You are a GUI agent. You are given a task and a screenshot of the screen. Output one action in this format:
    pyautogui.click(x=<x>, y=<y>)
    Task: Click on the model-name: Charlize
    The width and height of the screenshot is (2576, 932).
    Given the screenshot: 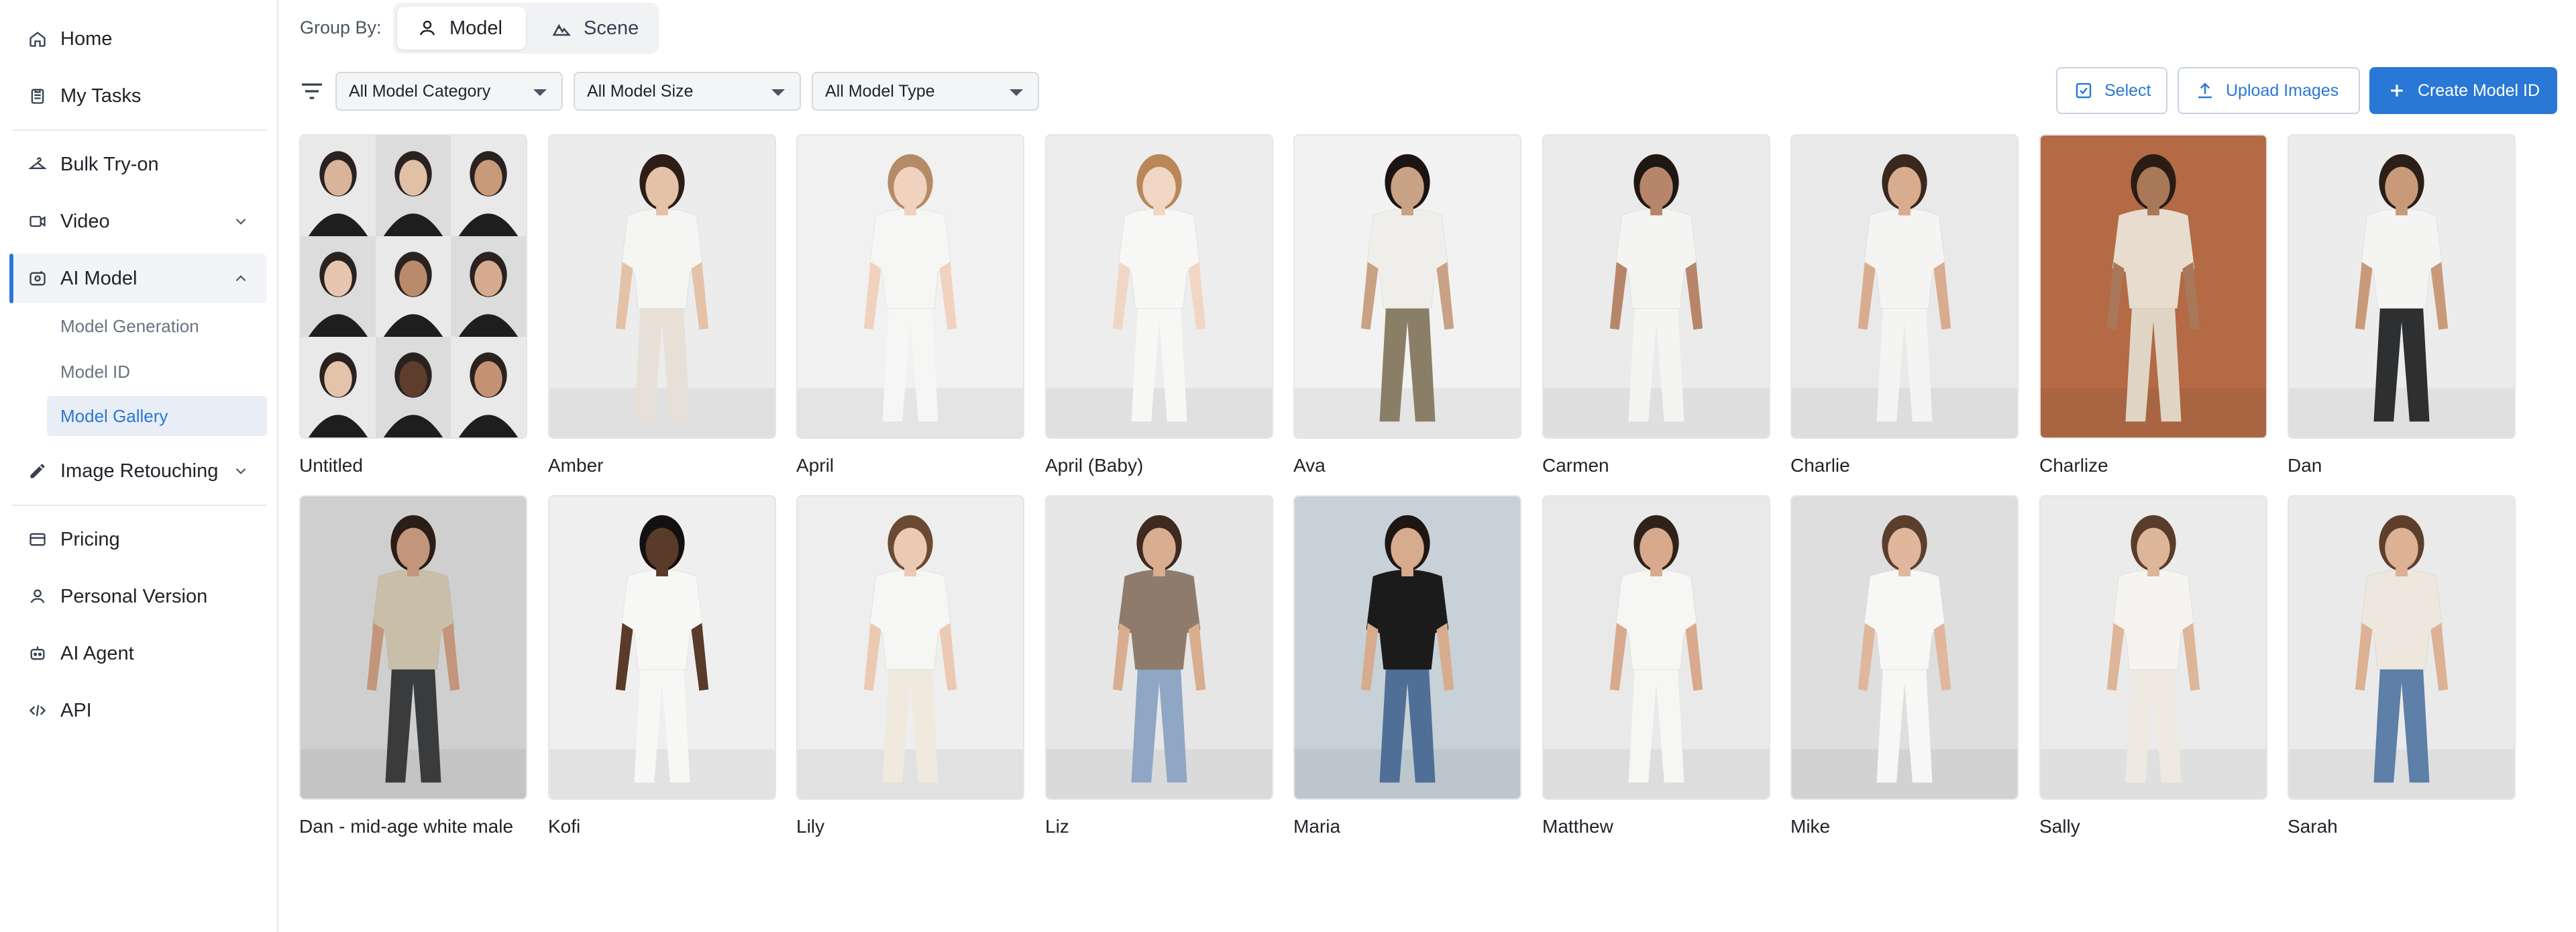 What is the action you would take?
    pyautogui.click(x=2073, y=465)
    